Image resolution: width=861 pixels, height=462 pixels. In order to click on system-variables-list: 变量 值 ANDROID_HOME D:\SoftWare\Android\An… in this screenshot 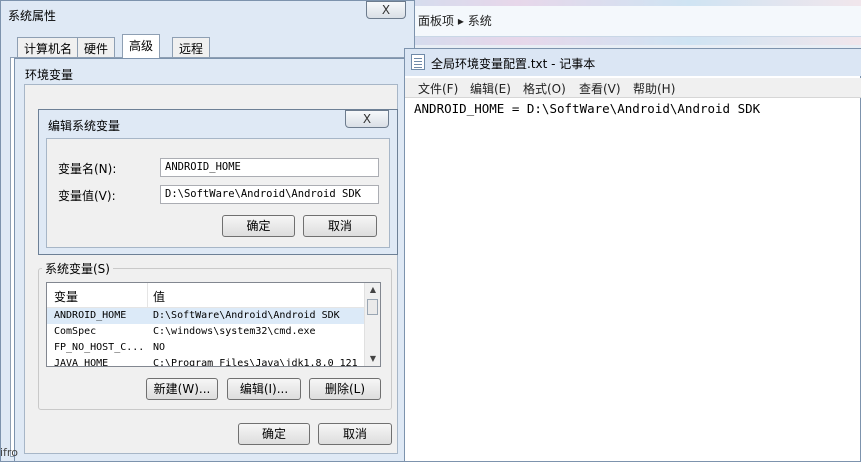, I will do `click(213, 324)`.